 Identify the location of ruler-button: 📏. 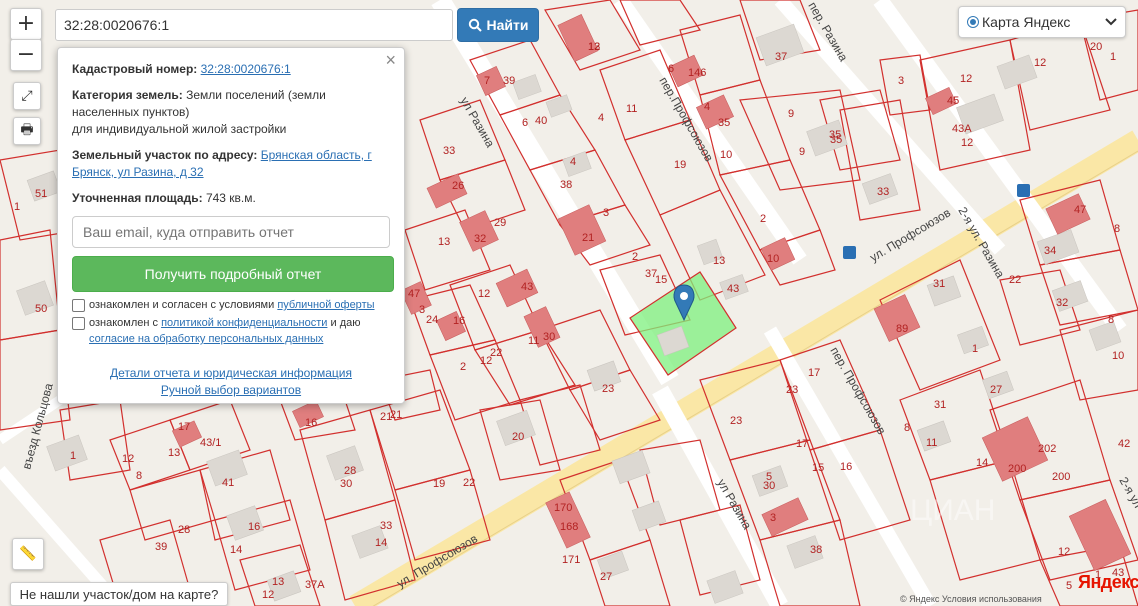
(28, 554).